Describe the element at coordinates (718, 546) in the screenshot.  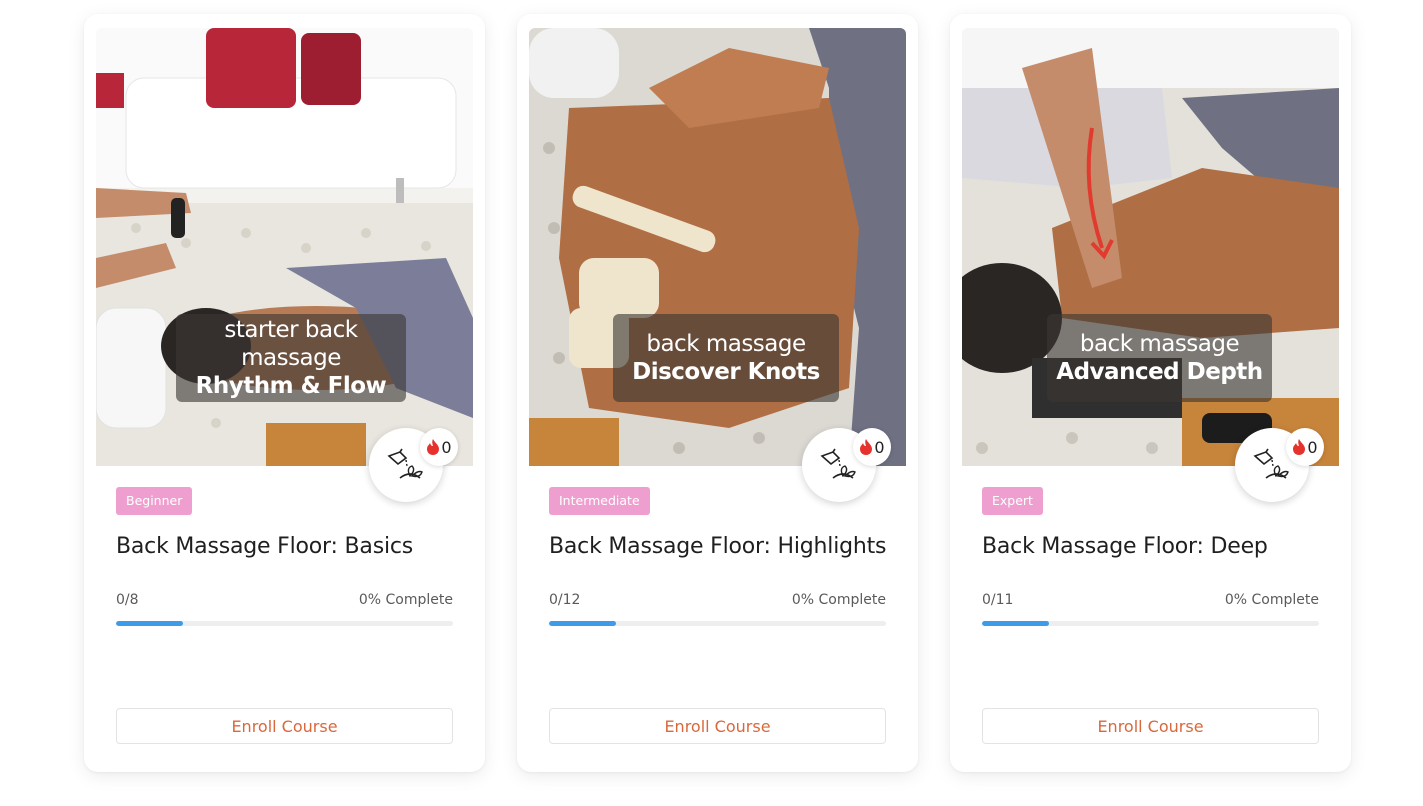
I see `course-title: Back Massage Floor: Highlights` at that location.